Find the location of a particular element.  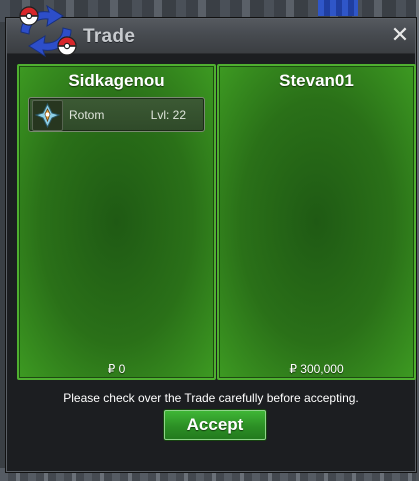

right-trader-money: ₽ 300,000 is located at coordinates (316, 369).